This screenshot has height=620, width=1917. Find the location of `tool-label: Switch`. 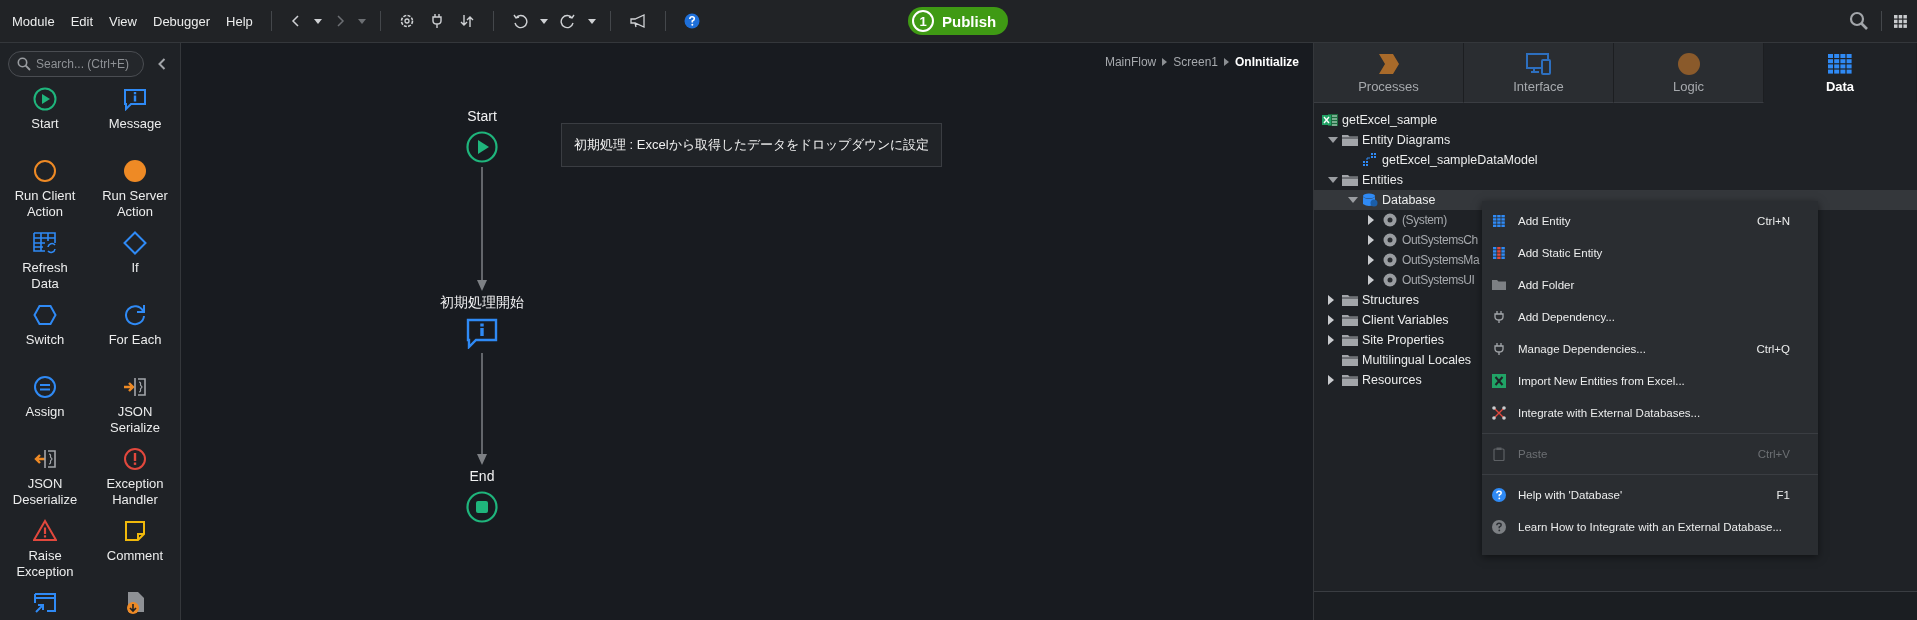

tool-label: Switch is located at coordinates (45, 340).